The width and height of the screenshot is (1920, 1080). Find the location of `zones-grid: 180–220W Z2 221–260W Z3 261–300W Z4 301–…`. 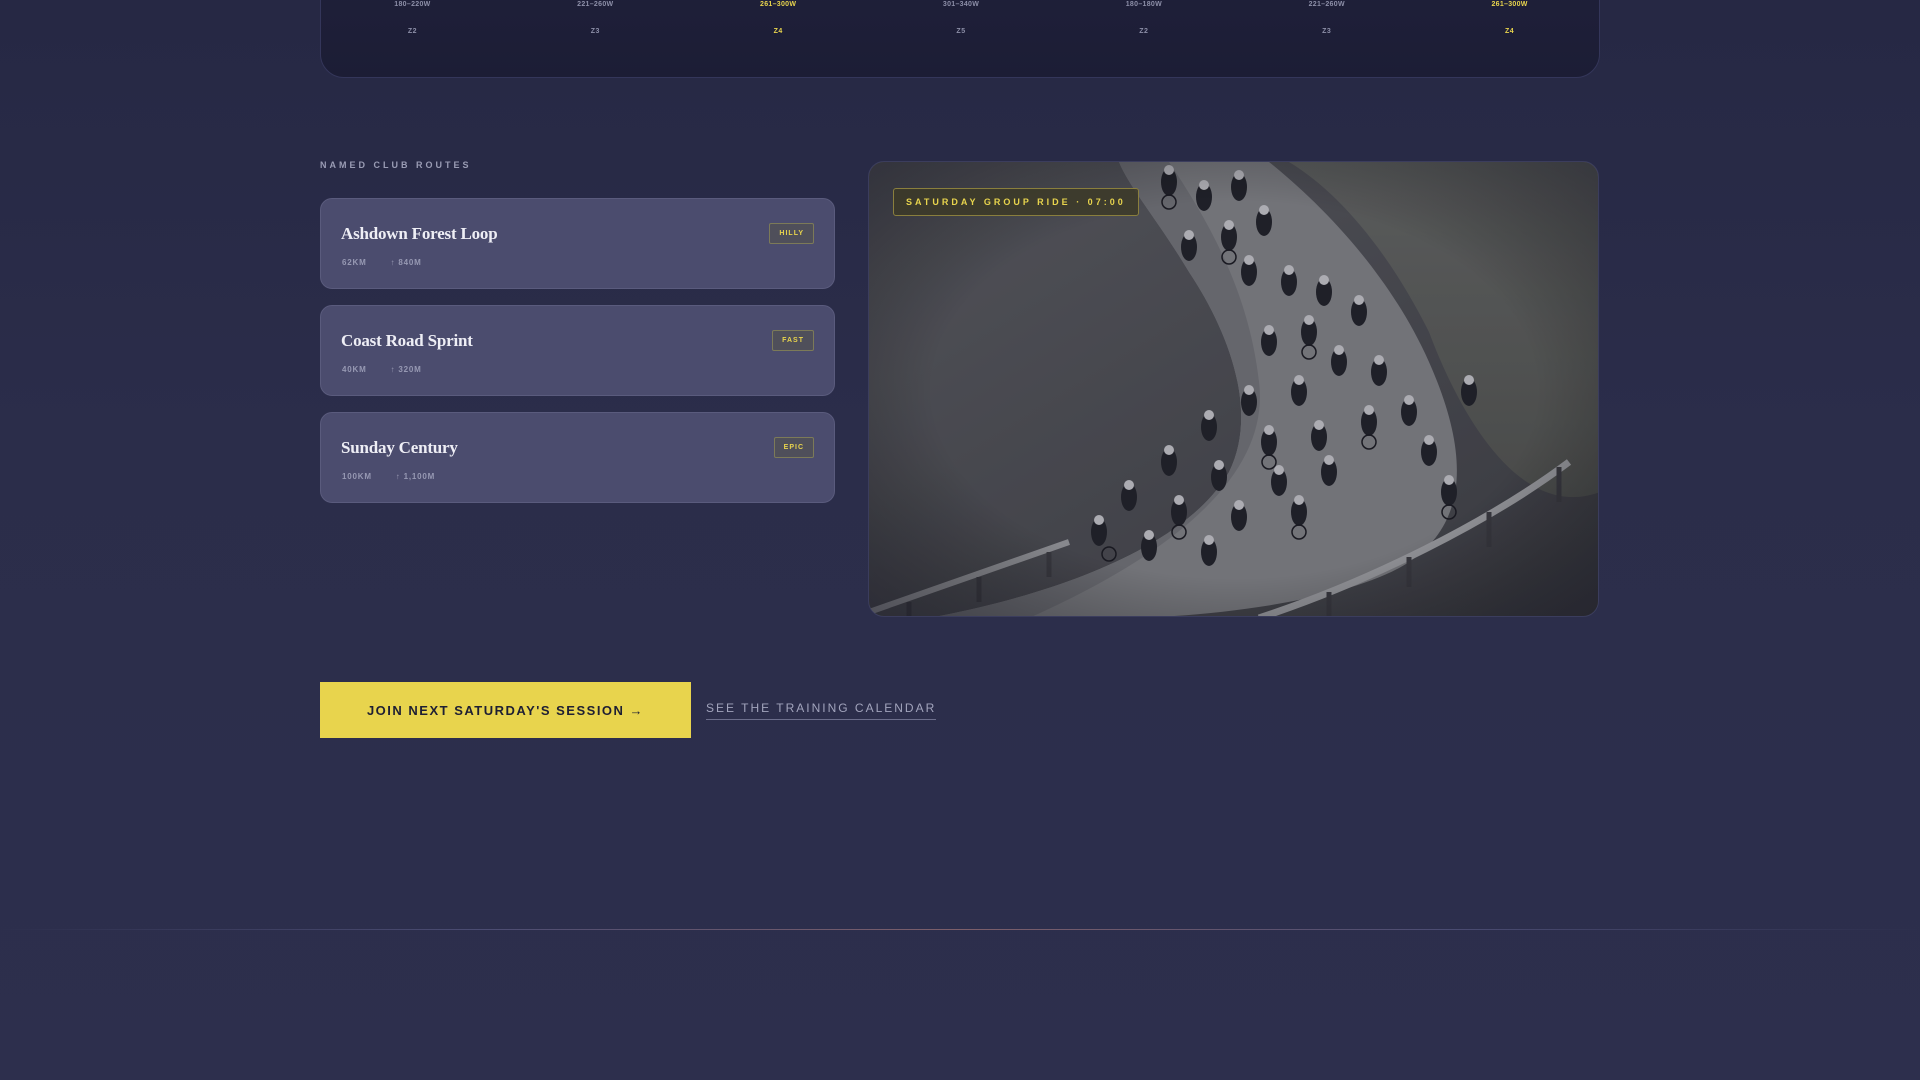

zones-grid: 180–220W Z2 221–260W Z3 261–300W Z4 301–… is located at coordinates (961, 18).